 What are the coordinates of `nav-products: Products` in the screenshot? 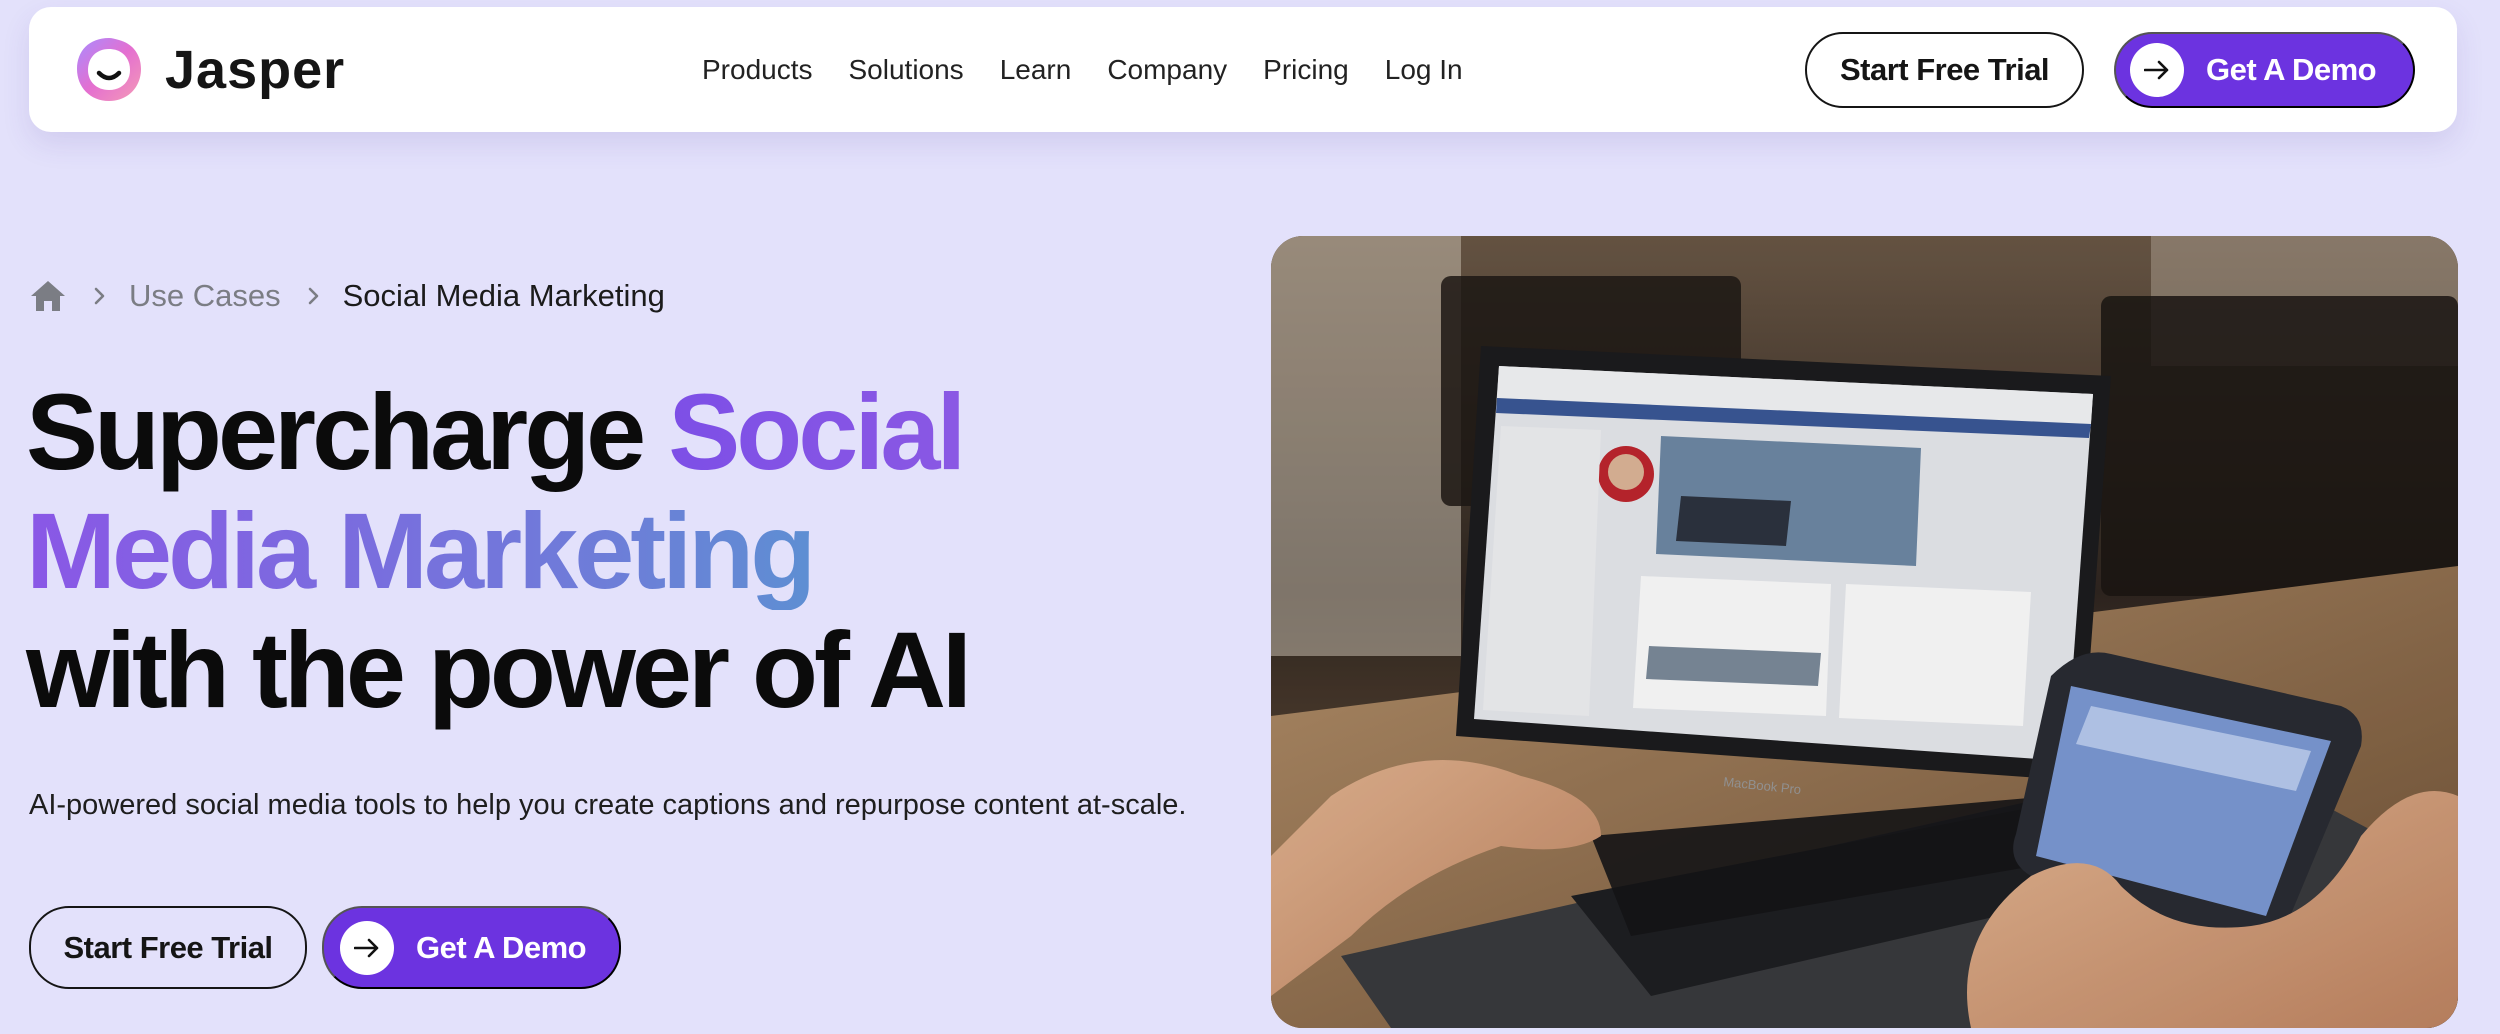 It's located at (757, 70).